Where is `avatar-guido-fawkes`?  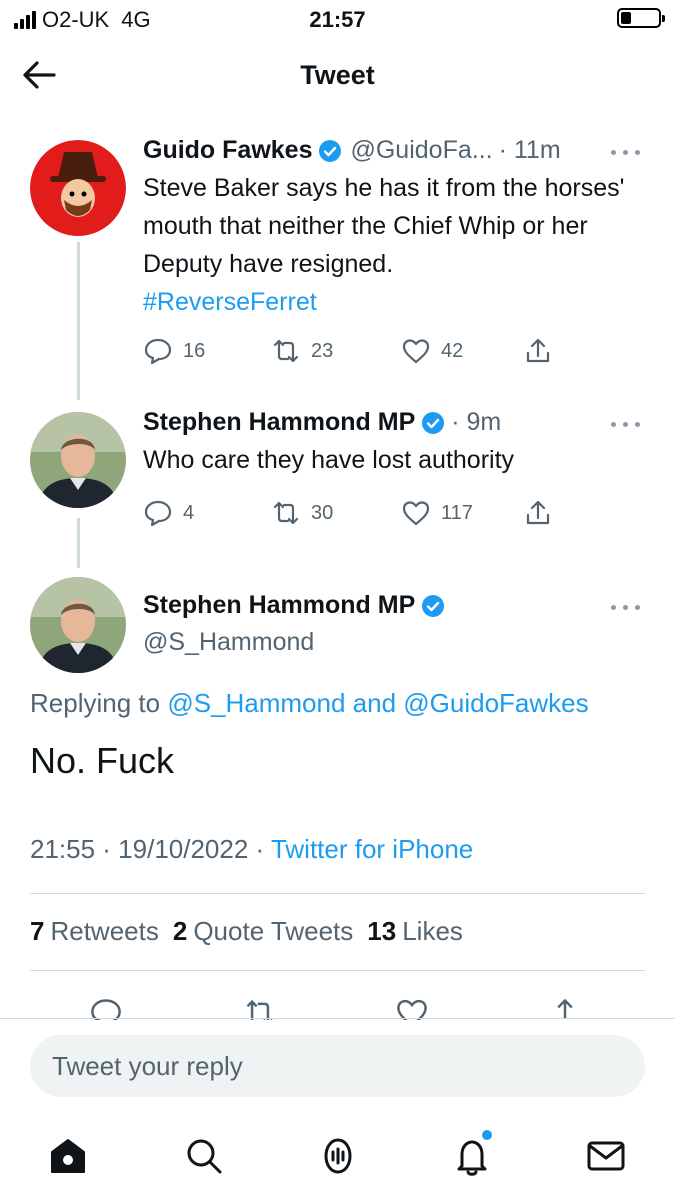 avatar-guido-fawkes is located at coordinates (78, 188).